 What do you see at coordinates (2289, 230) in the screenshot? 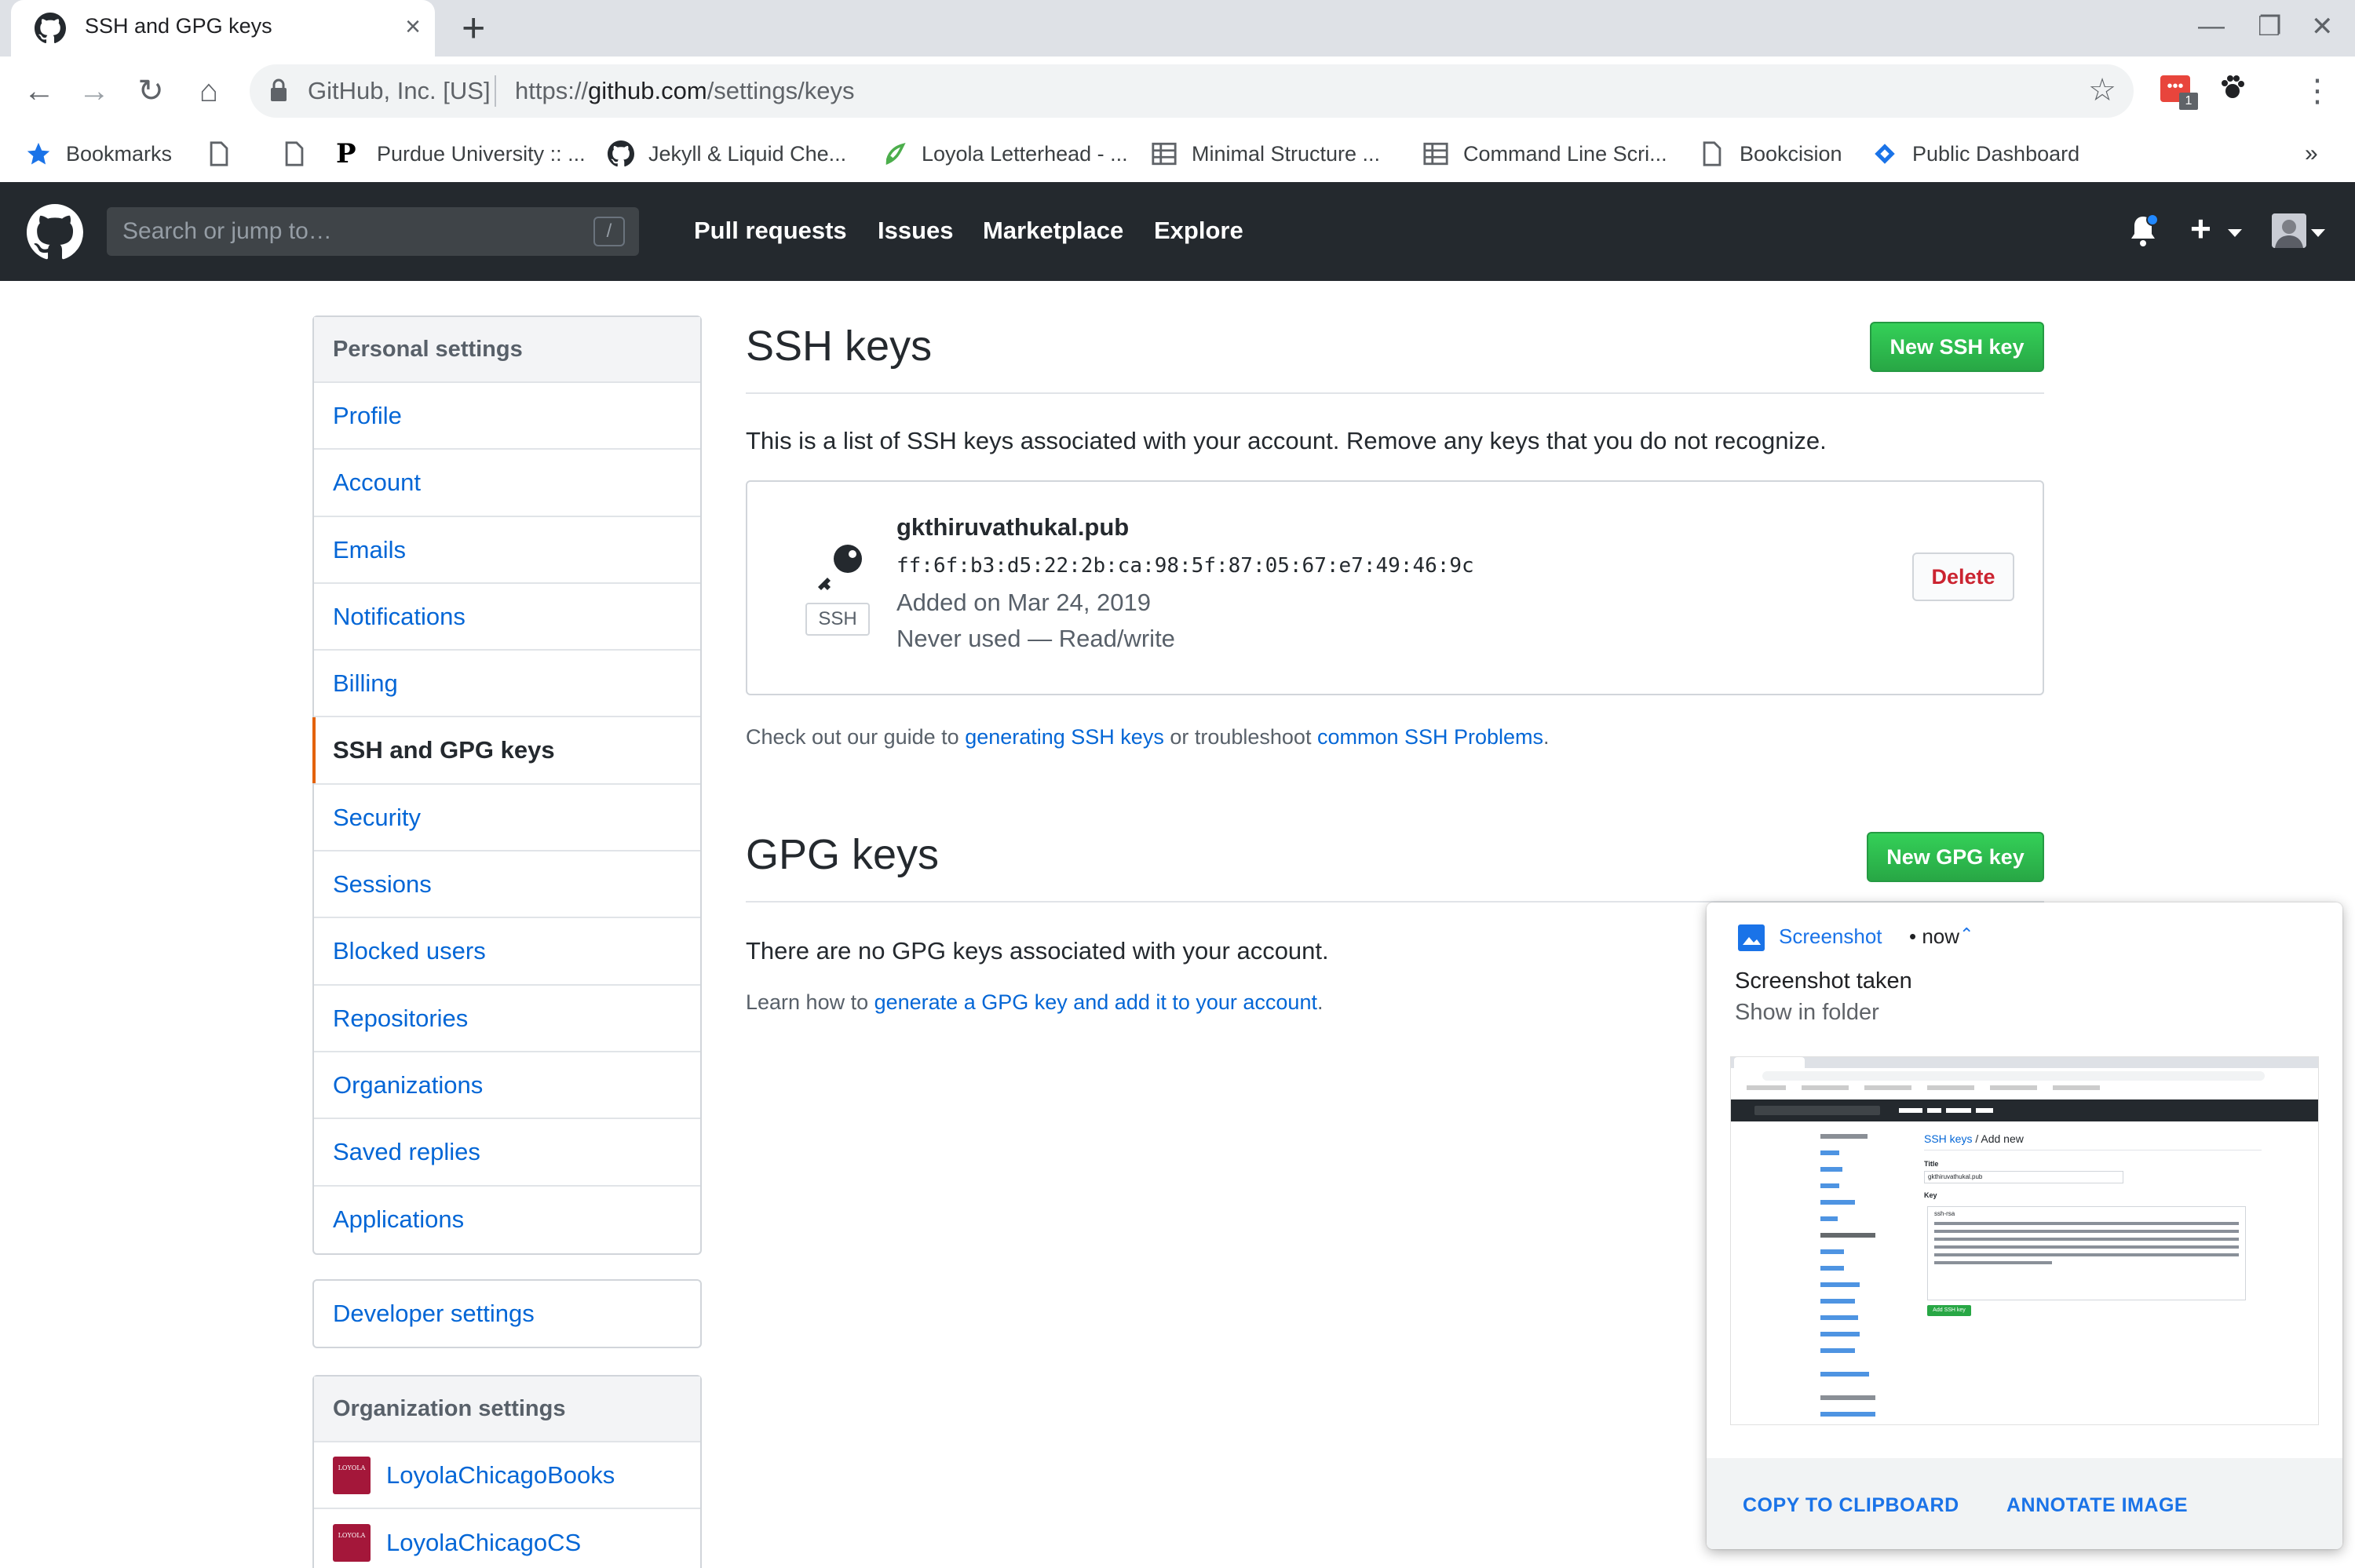
I see `user-avatar` at bounding box center [2289, 230].